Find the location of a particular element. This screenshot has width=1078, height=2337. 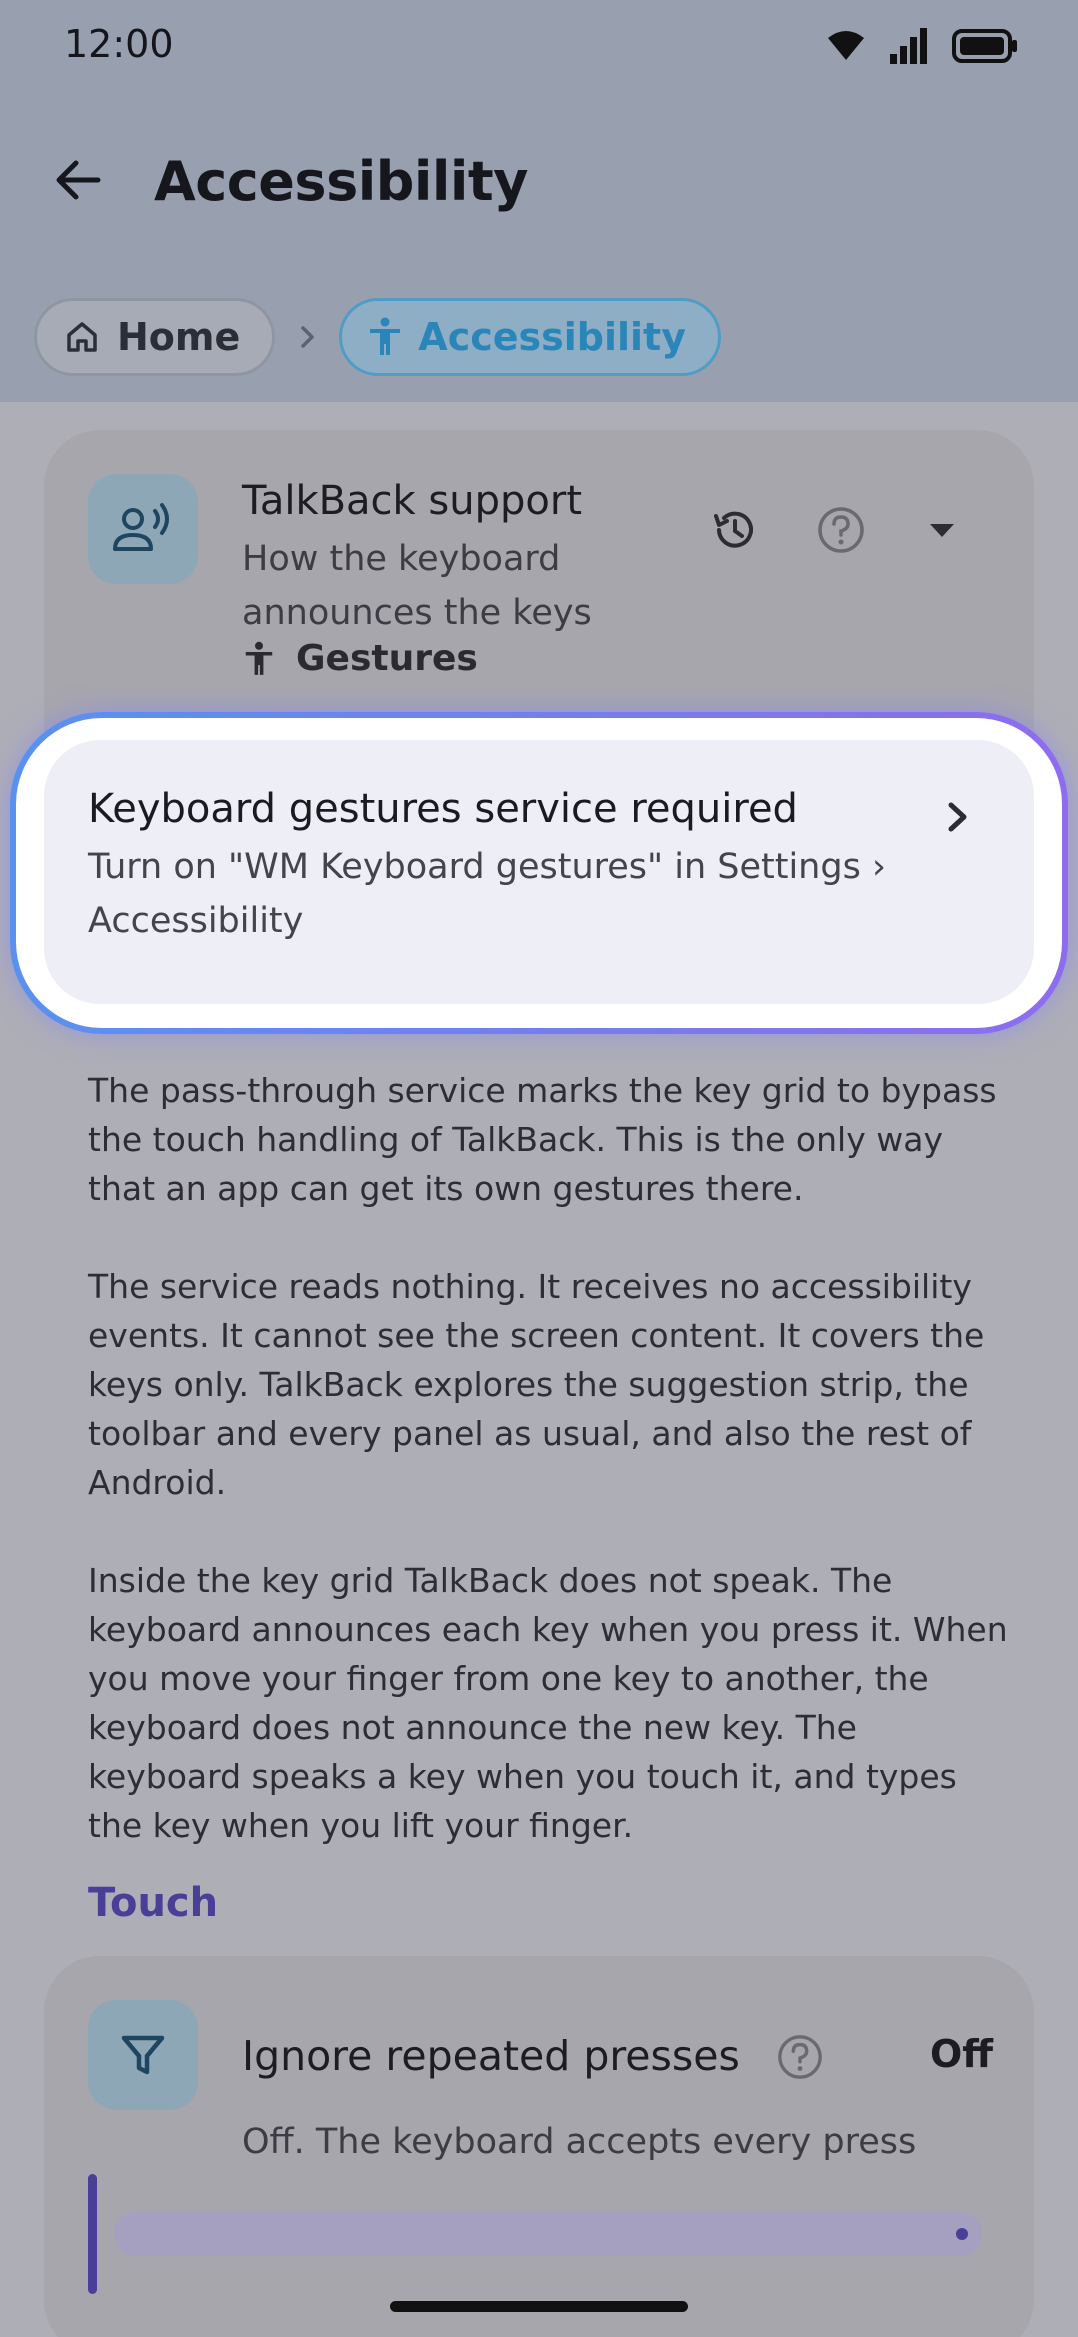

talkback-icon-box is located at coordinates (143, 529).